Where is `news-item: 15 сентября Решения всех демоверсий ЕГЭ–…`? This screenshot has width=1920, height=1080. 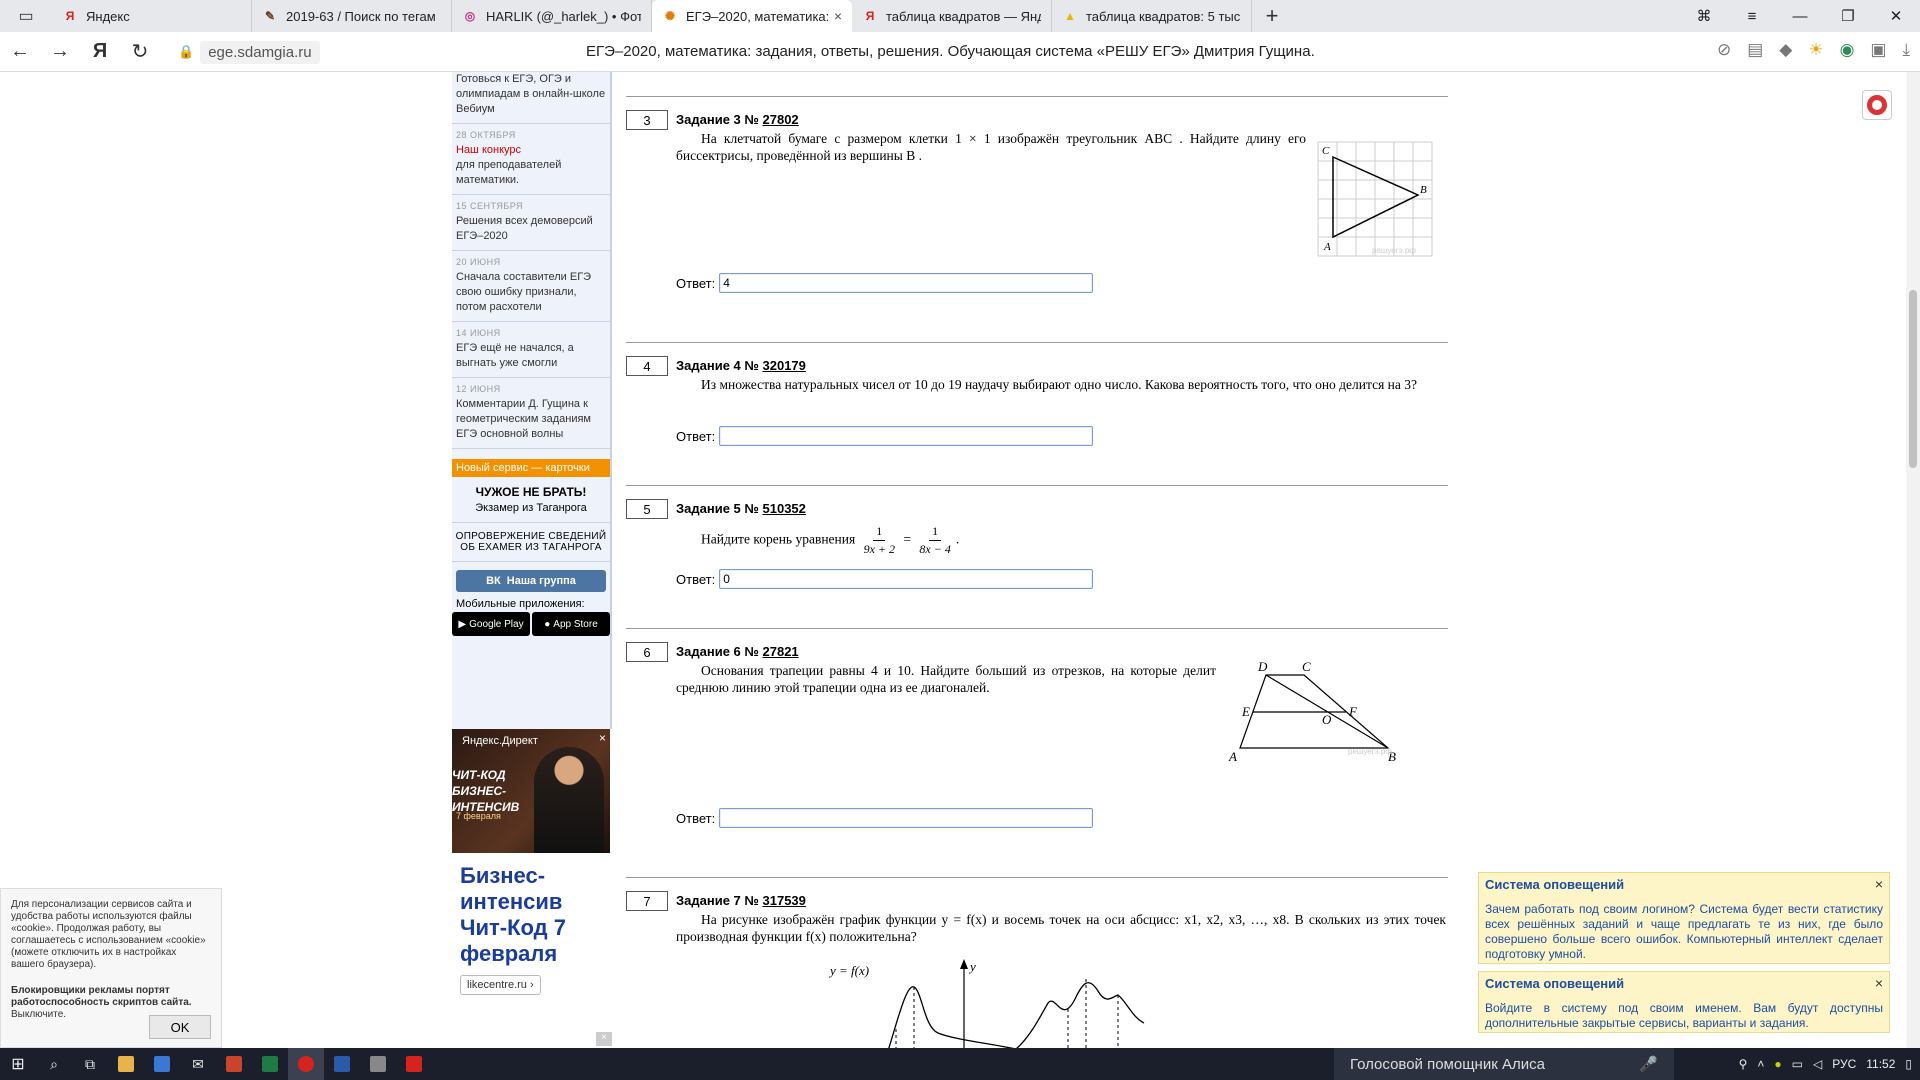
news-item: 15 сентября Решения всех демоверсий ЕГЭ–… is located at coordinates (531, 223).